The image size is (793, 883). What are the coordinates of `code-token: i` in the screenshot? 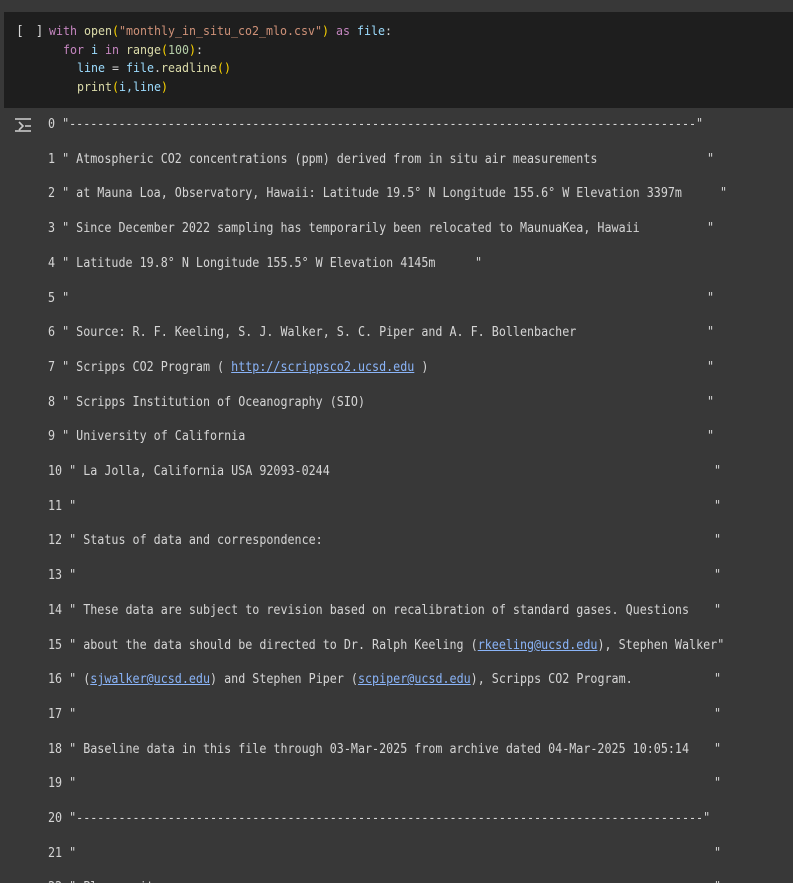 It's located at (95, 49).